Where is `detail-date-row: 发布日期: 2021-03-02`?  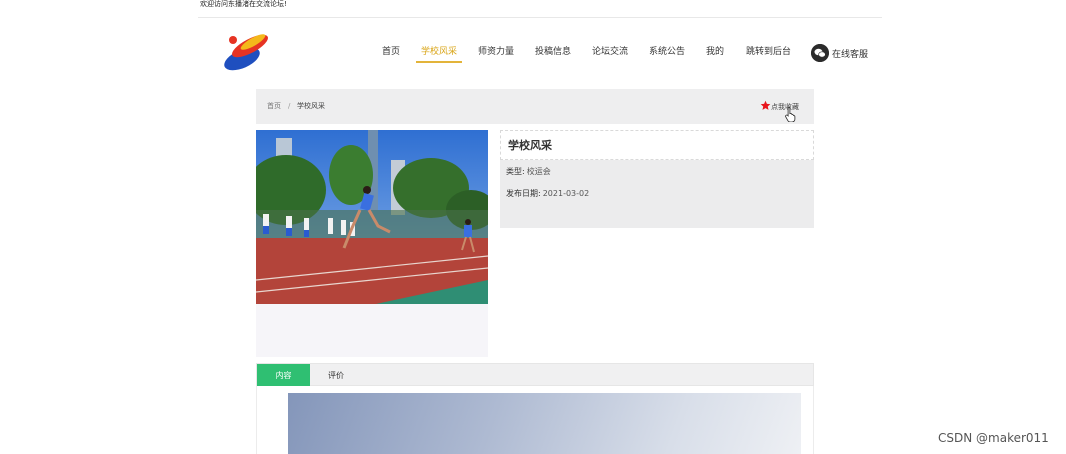 detail-date-row: 发布日期: 2021-03-02 is located at coordinates (547, 194).